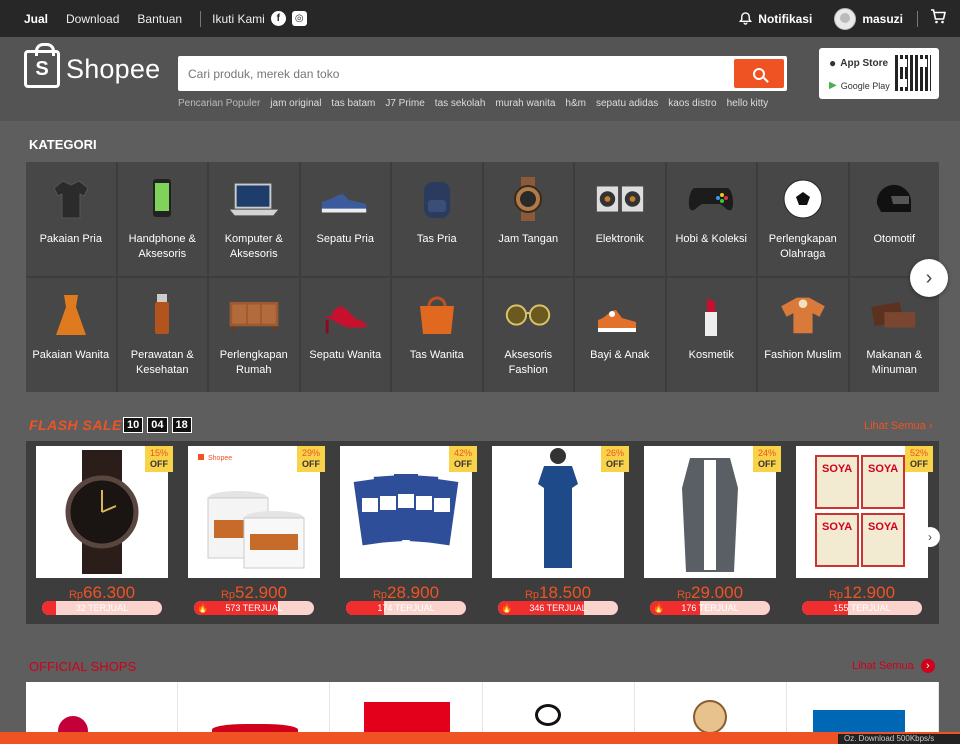 The image size is (960, 744). What do you see at coordinates (859, 85) in the screenshot?
I see `google-play-link: ▶ Google Play` at bounding box center [859, 85].